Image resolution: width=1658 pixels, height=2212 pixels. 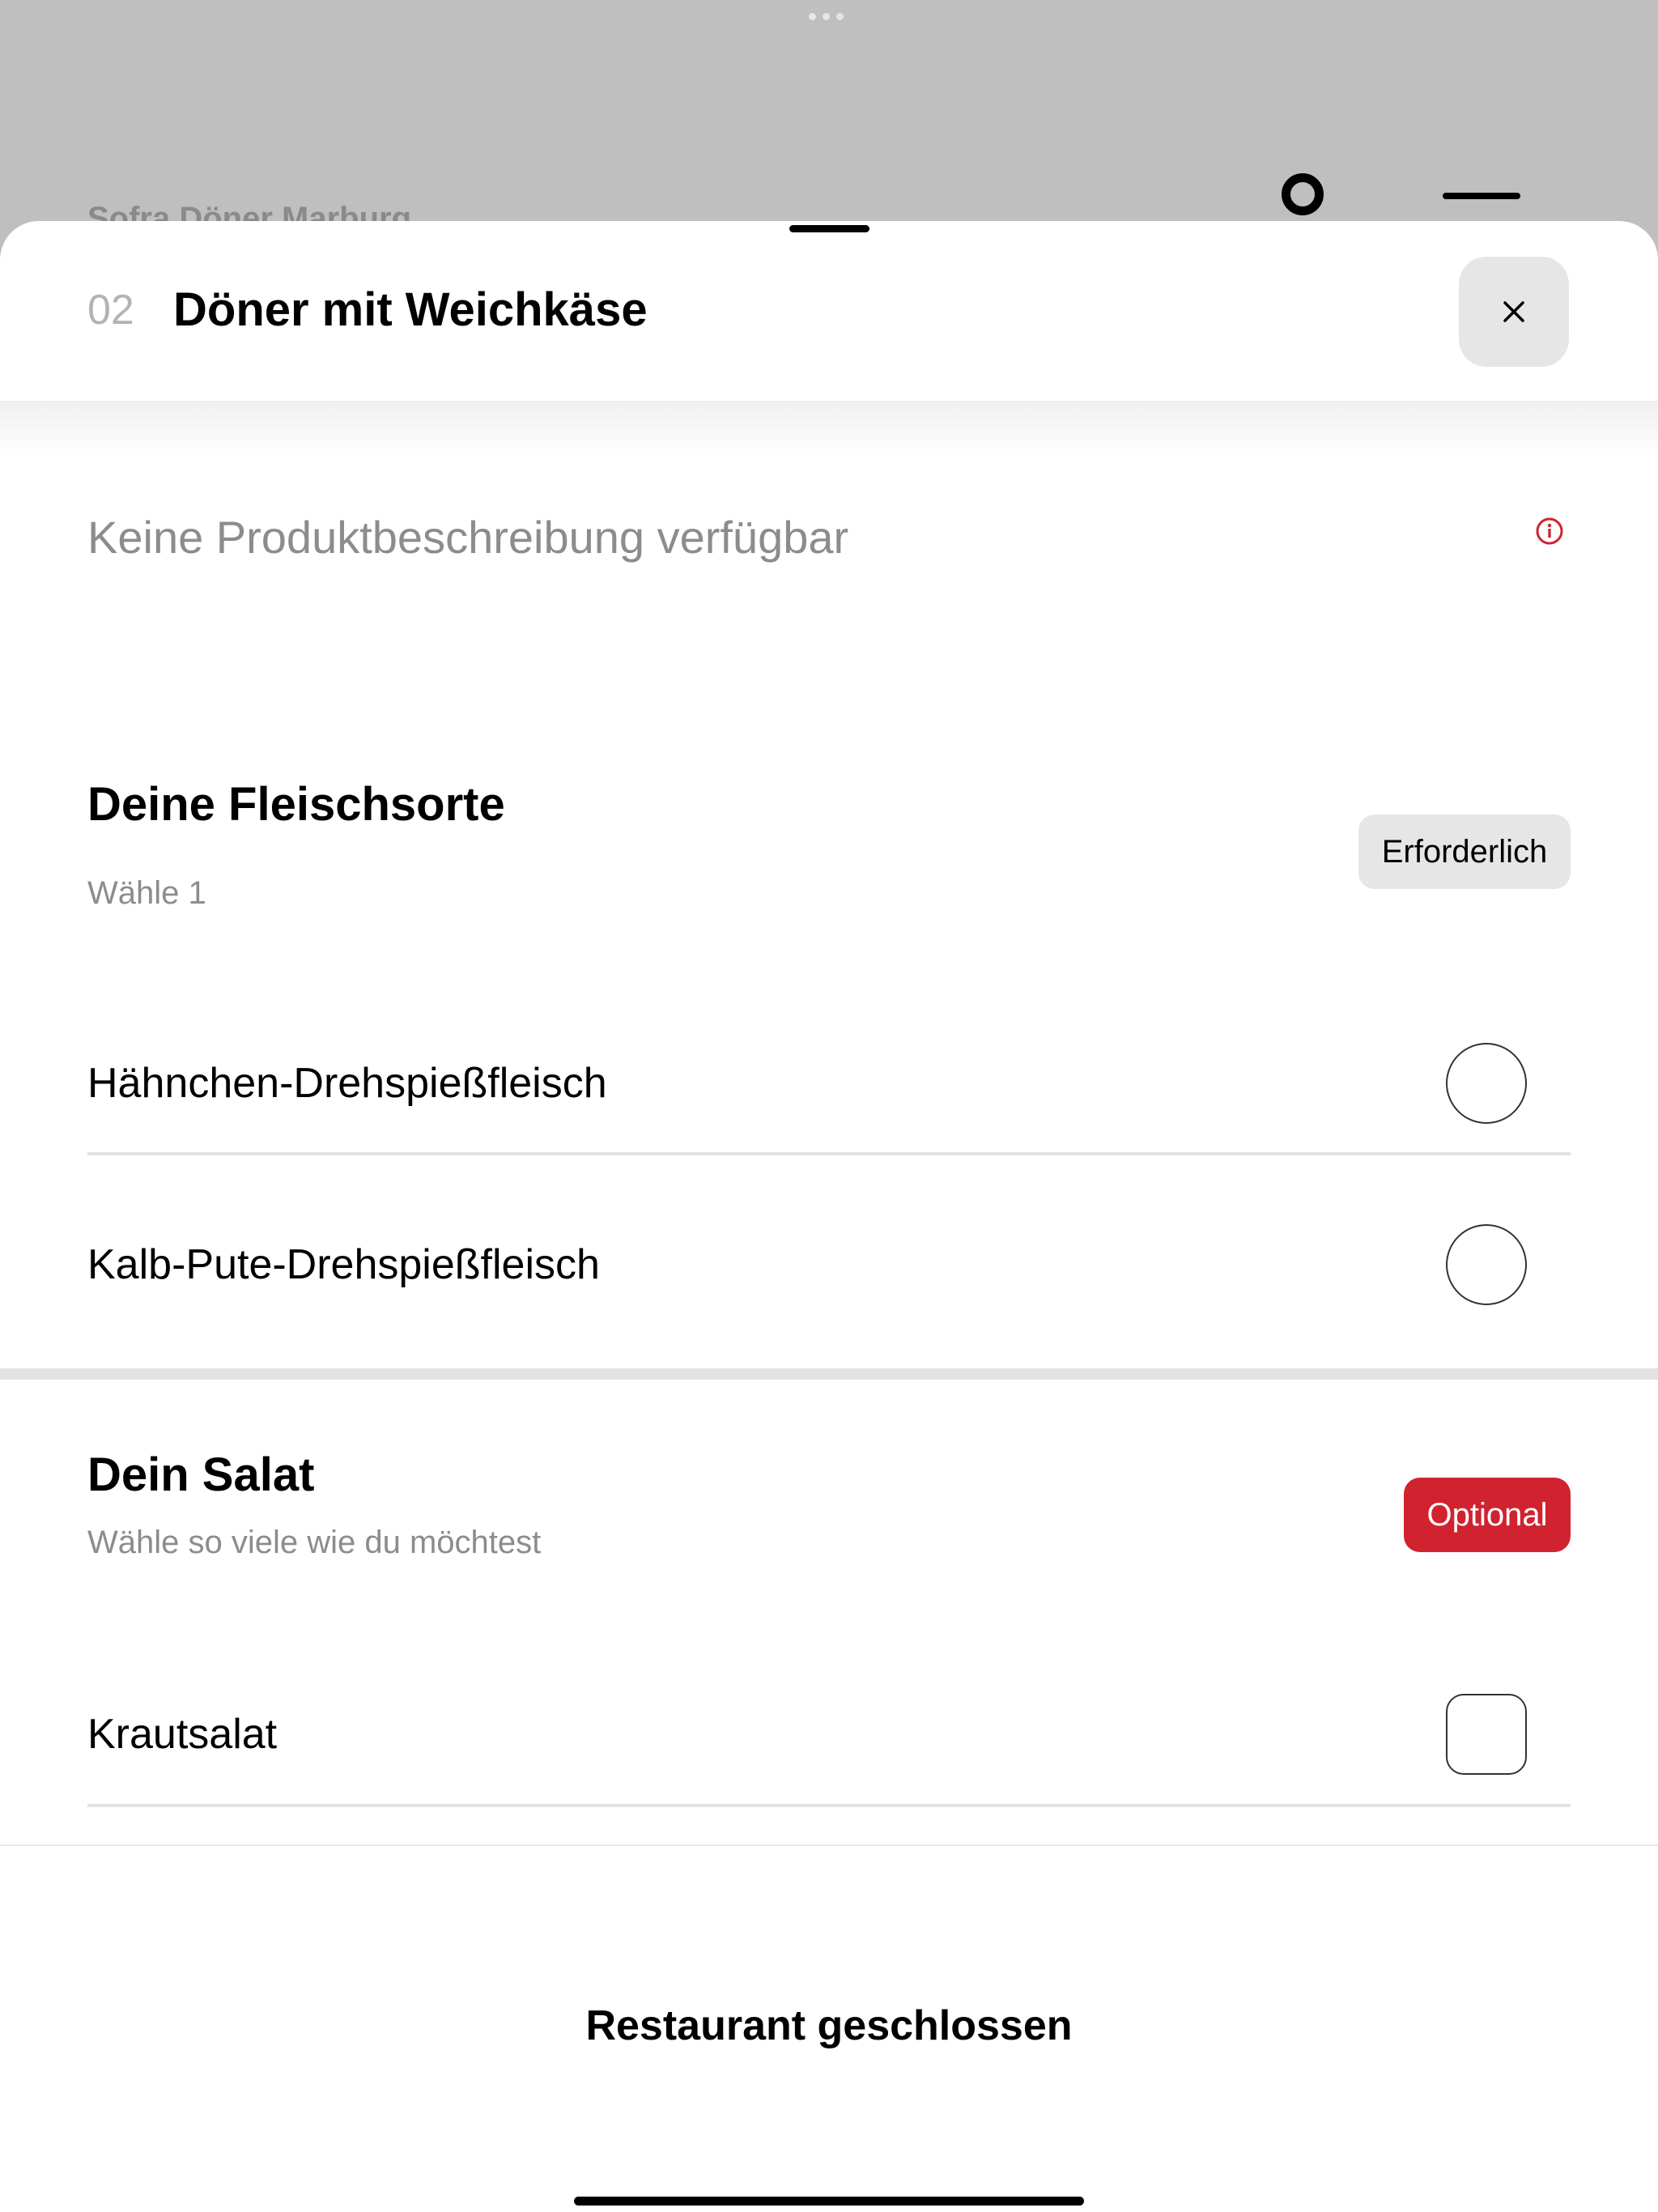 I want to click on required-badge: Erforderlich, so click(x=1464, y=852).